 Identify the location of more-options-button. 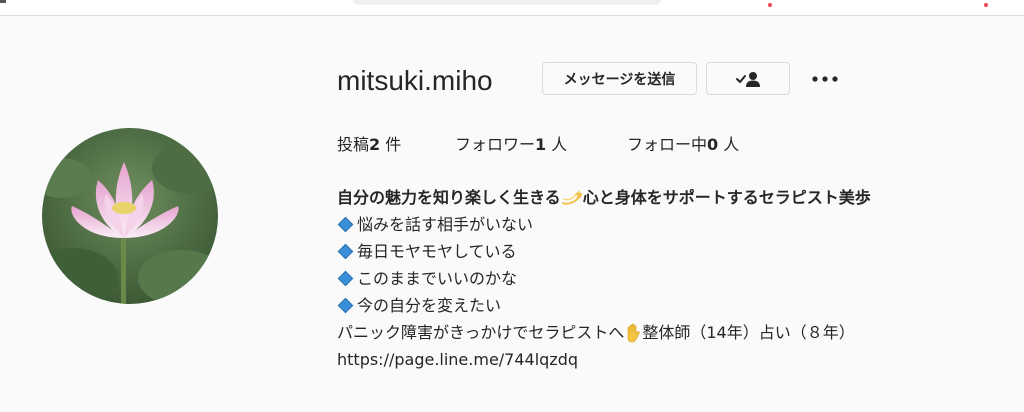
(825, 79).